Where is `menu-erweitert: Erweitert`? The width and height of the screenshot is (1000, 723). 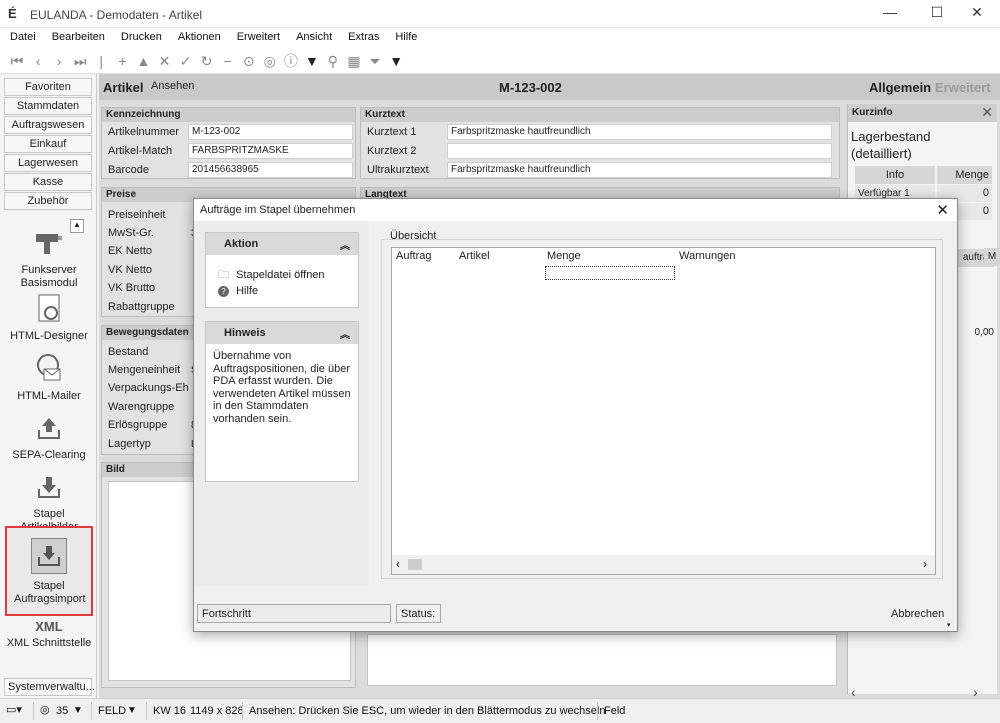 menu-erweitert: Erweitert is located at coordinates (256, 35).